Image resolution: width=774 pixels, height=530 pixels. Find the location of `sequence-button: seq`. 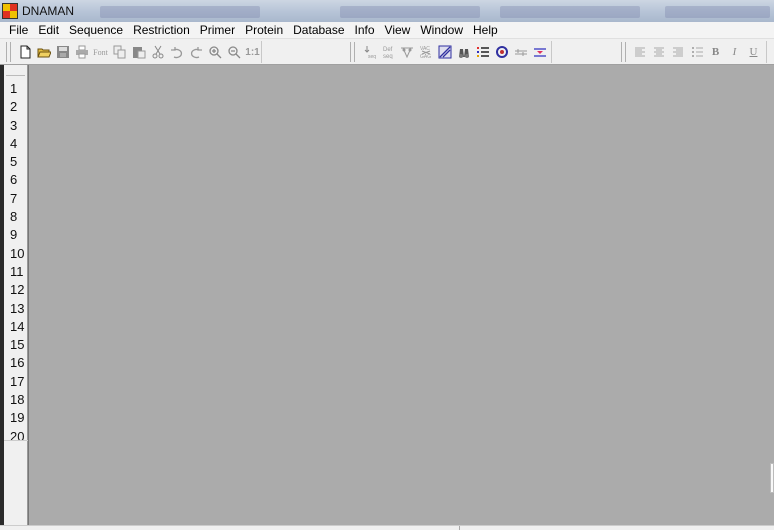

sequence-button: seq is located at coordinates (368, 52).